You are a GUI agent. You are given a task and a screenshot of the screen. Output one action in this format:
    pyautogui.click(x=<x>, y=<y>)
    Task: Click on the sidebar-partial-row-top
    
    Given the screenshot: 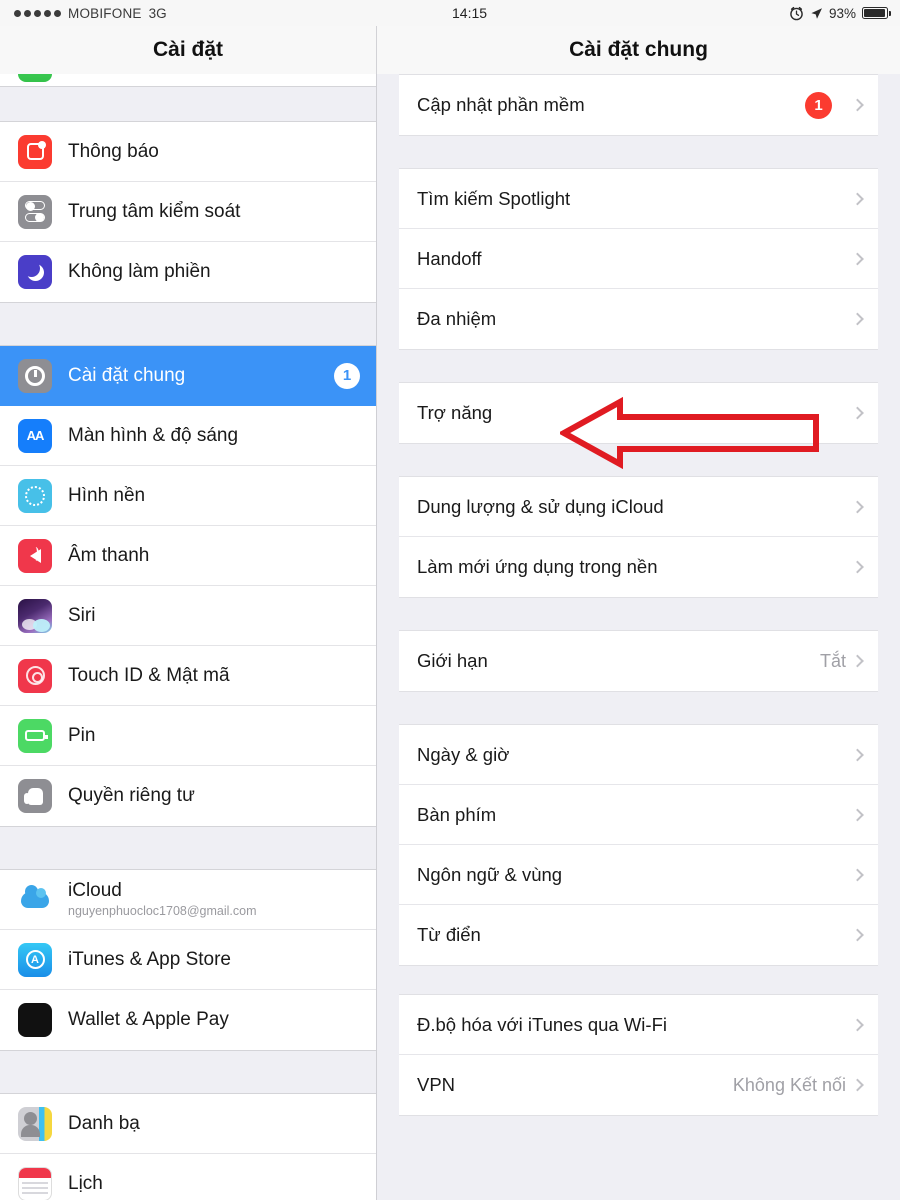 What is the action you would take?
    pyautogui.click(x=188, y=80)
    